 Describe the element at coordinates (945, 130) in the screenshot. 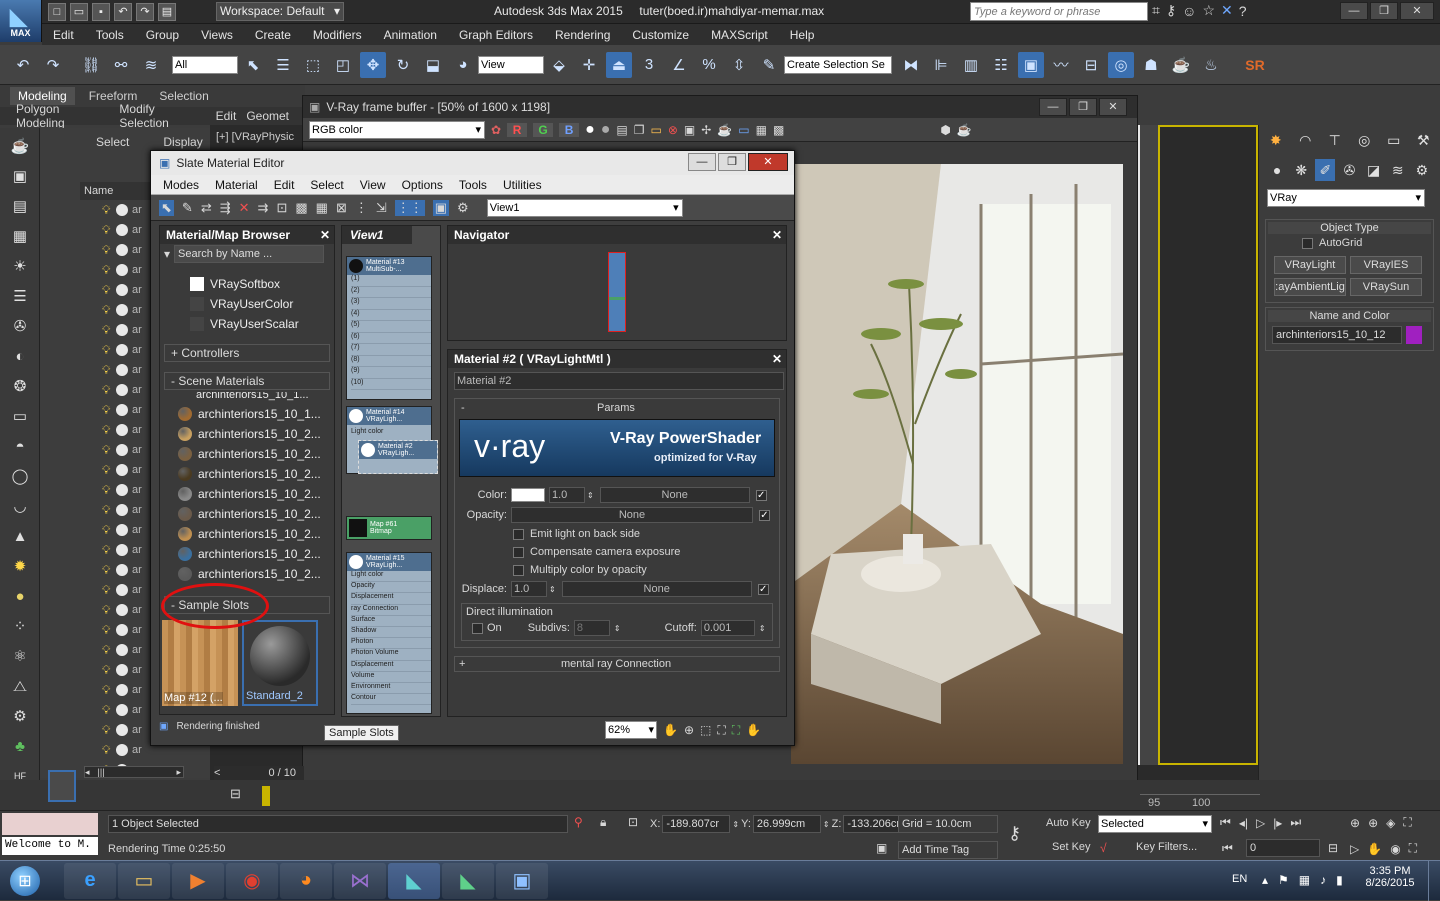

I see `stop-icon: ⬢` at that location.